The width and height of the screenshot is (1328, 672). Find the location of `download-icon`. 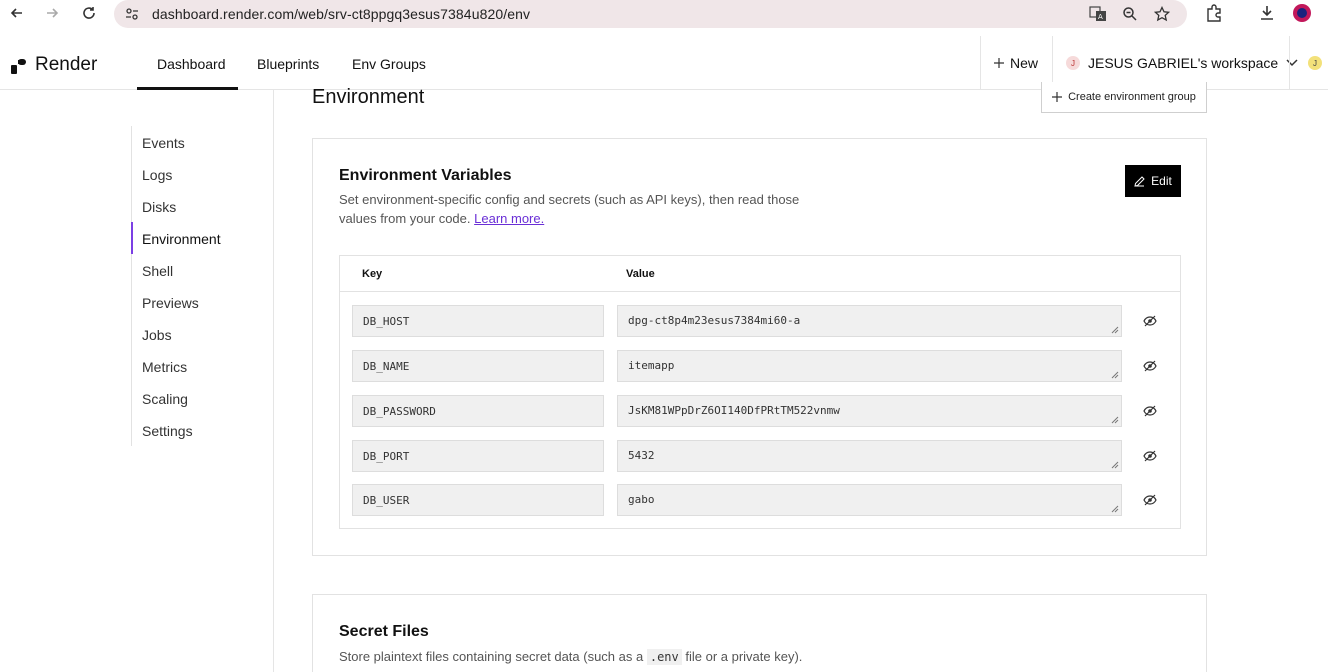

download-icon is located at coordinates (1267, 13).